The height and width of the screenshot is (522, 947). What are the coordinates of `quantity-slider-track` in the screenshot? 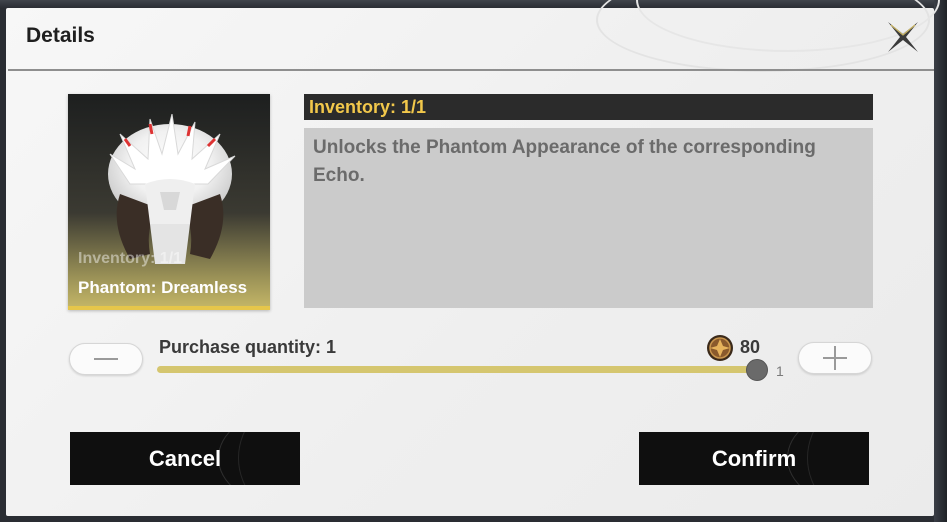 It's located at (457, 369).